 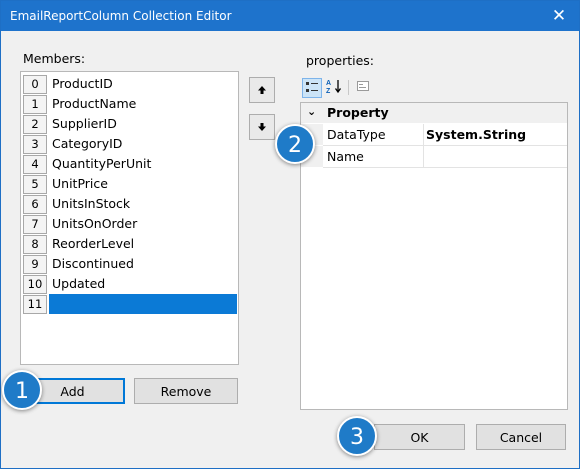 What do you see at coordinates (84, 123) in the screenshot?
I see `member-name: SupplierID` at bounding box center [84, 123].